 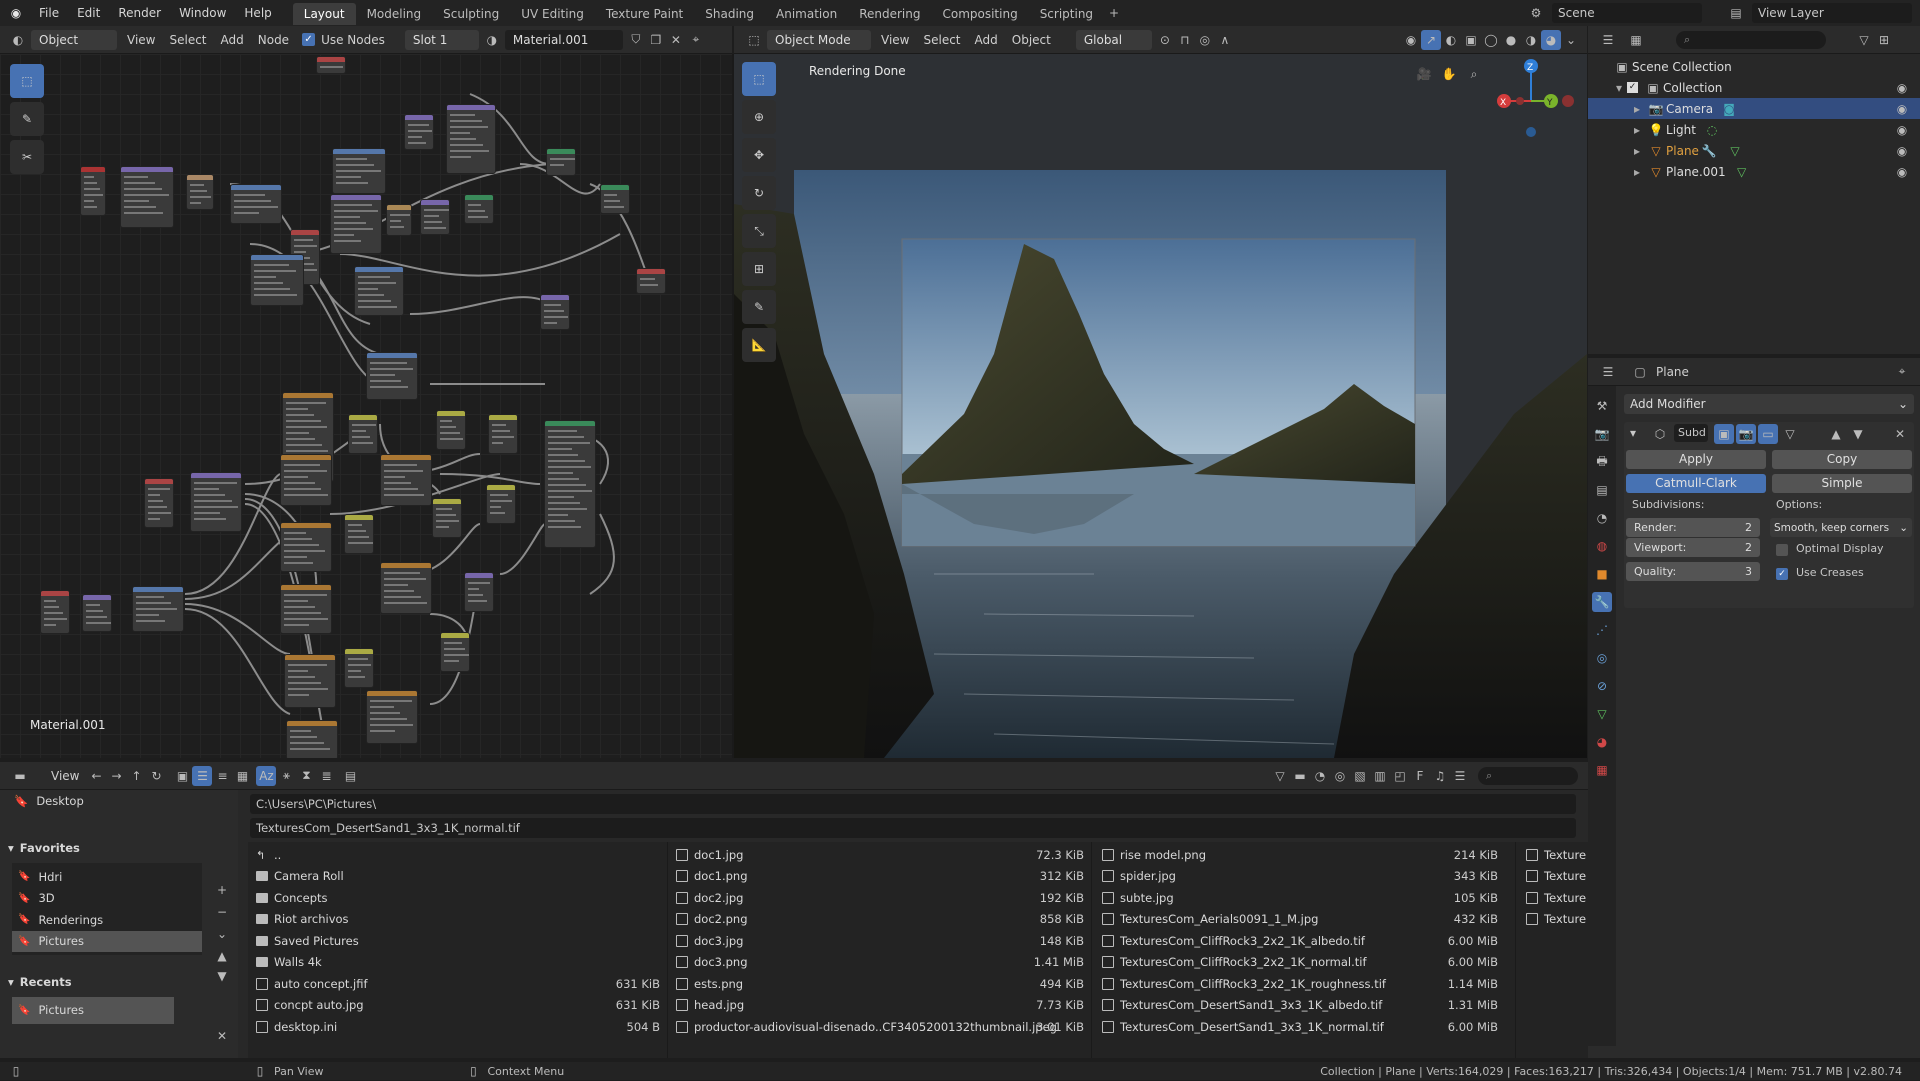 What do you see at coordinates (1185, 40) in the screenshot?
I see `snap-icon: ⊓` at bounding box center [1185, 40].